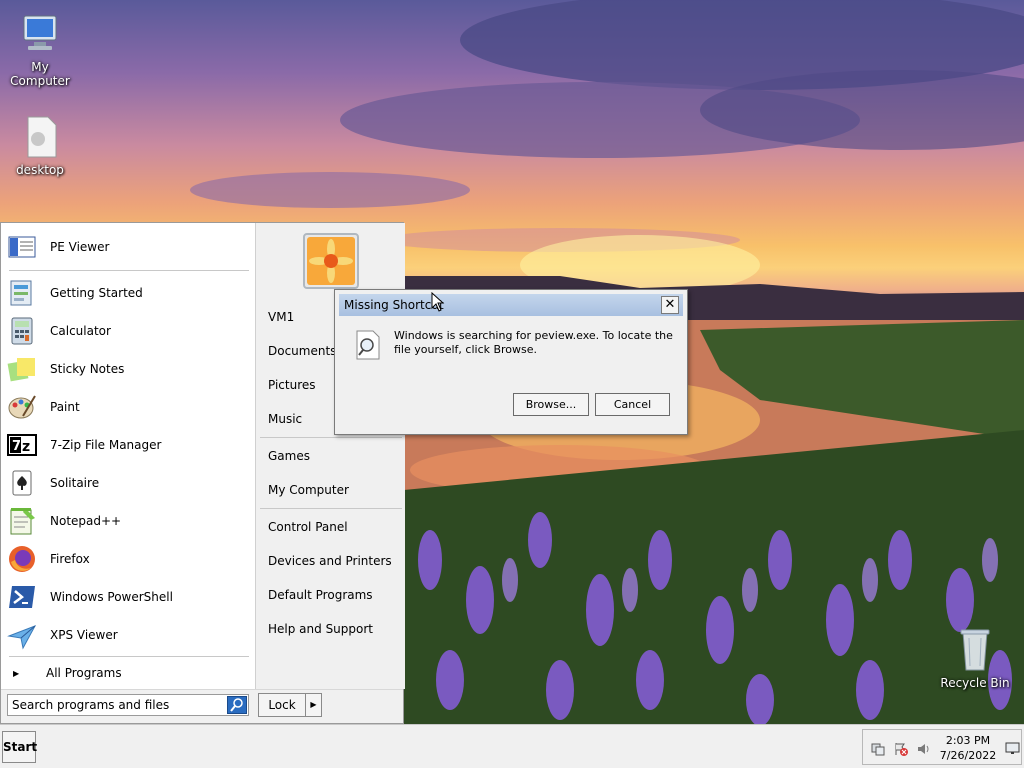  I want to click on system-tray: 2:03 PM 7/26/2022, so click(942, 747).